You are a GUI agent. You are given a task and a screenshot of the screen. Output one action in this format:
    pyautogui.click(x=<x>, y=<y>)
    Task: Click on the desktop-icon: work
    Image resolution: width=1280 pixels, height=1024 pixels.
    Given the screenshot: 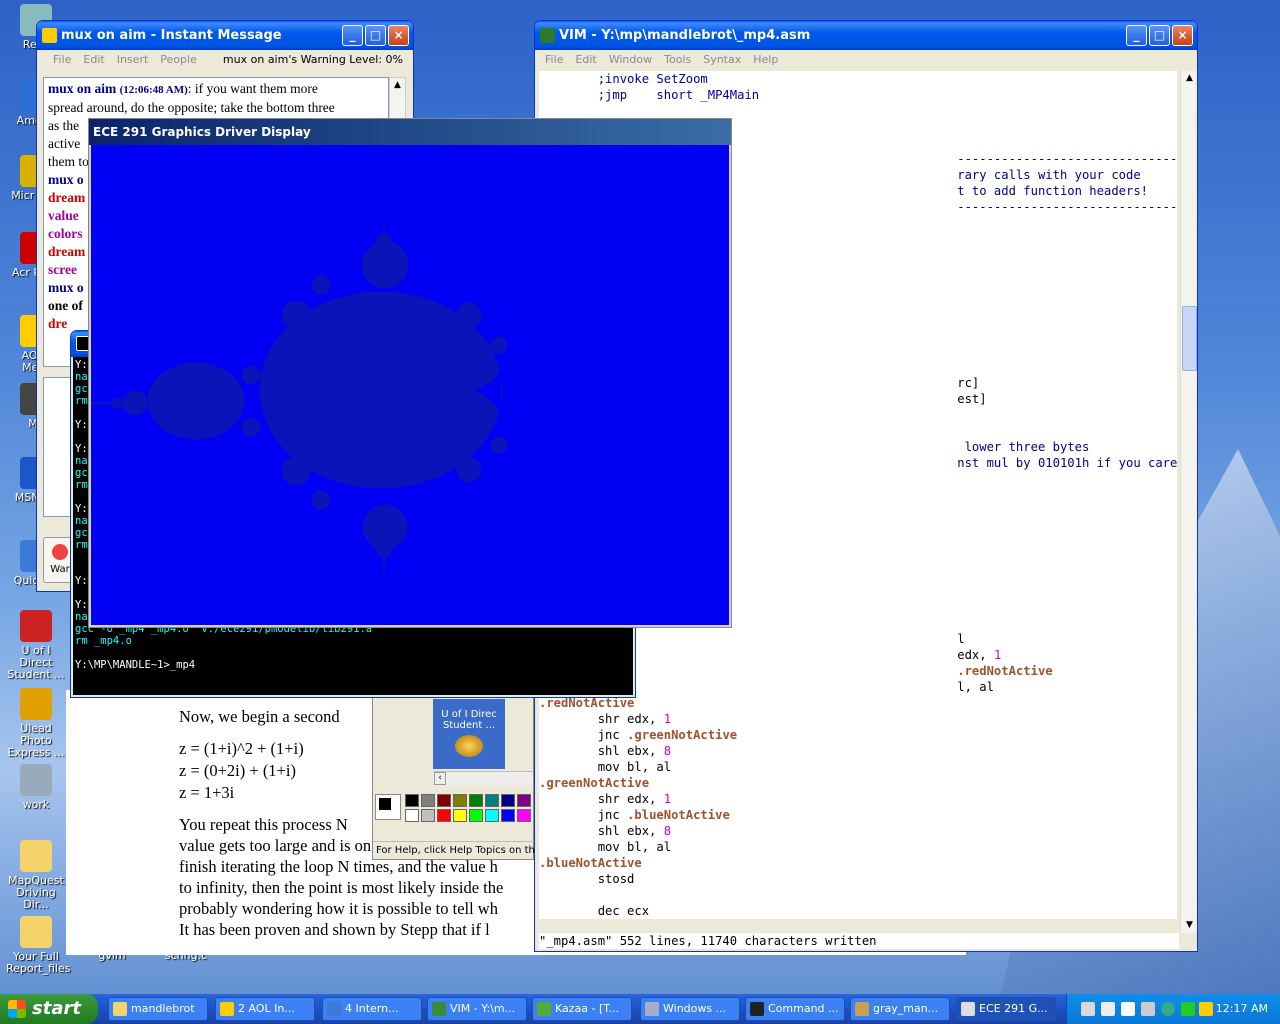 What is the action you would take?
    pyautogui.click(x=36, y=787)
    